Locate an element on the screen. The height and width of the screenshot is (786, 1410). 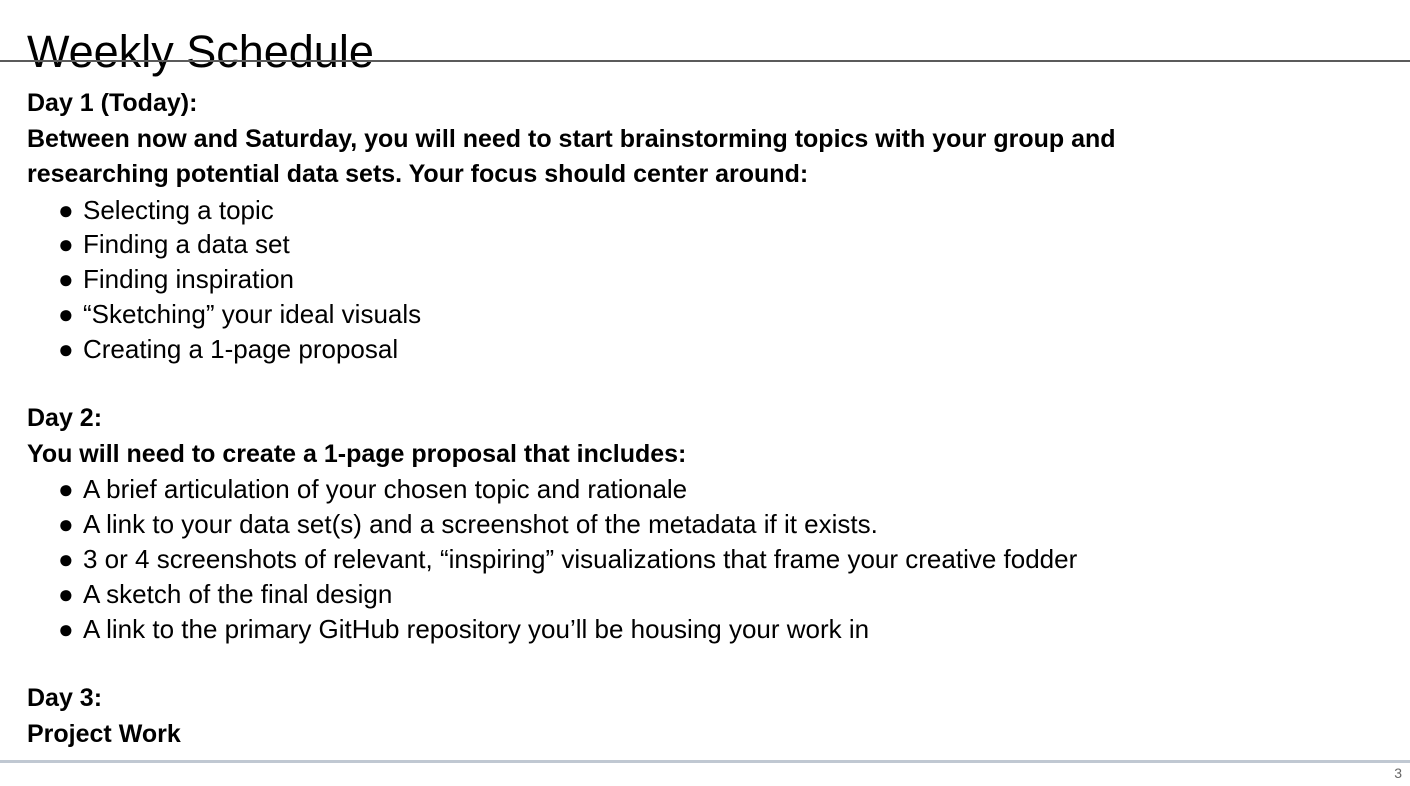
list-item-label: “Sketching” your ideal visuals is located at coordinates (252, 313).